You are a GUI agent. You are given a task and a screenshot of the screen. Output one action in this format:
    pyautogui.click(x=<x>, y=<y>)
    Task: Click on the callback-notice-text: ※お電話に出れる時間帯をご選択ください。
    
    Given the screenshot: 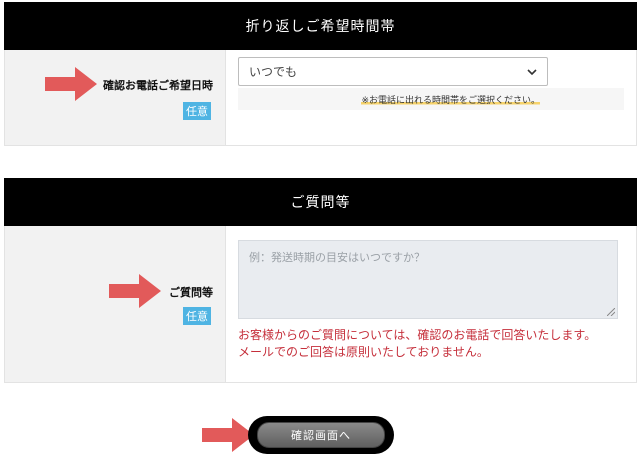 What is the action you would take?
    pyautogui.click(x=450, y=99)
    